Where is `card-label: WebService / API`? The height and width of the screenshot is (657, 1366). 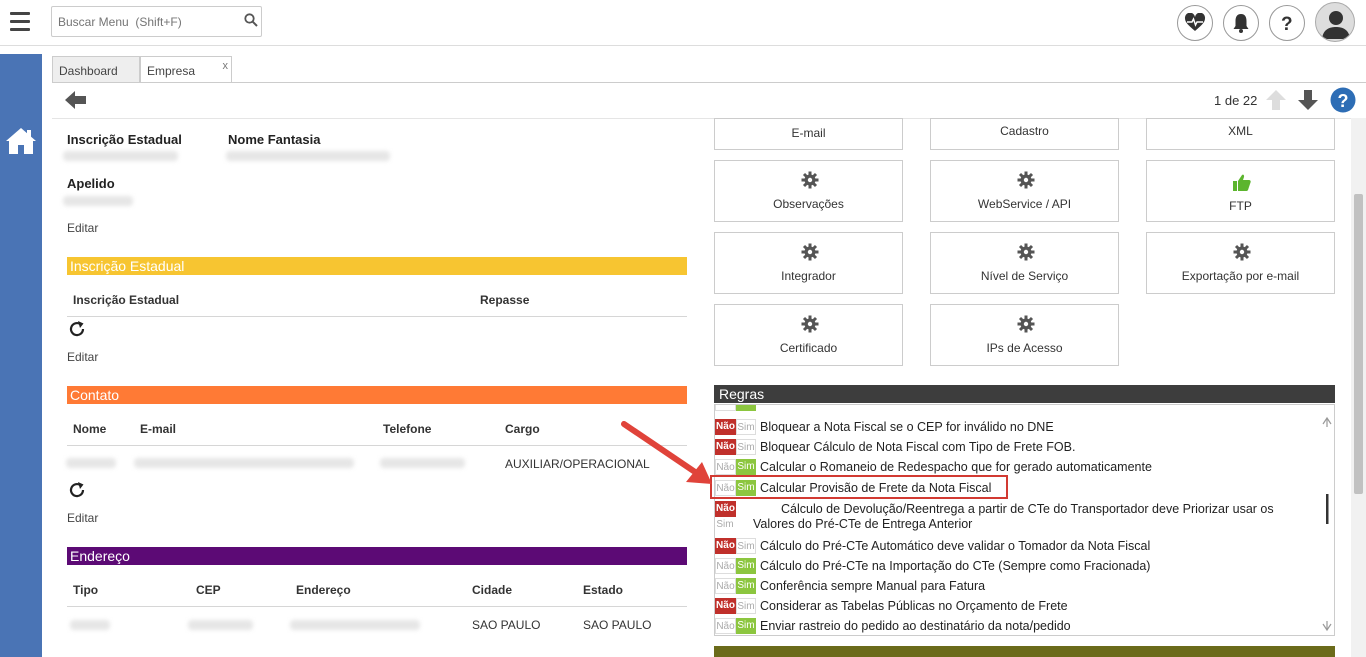 card-label: WebService / API is located at coordinates (1024, 204).